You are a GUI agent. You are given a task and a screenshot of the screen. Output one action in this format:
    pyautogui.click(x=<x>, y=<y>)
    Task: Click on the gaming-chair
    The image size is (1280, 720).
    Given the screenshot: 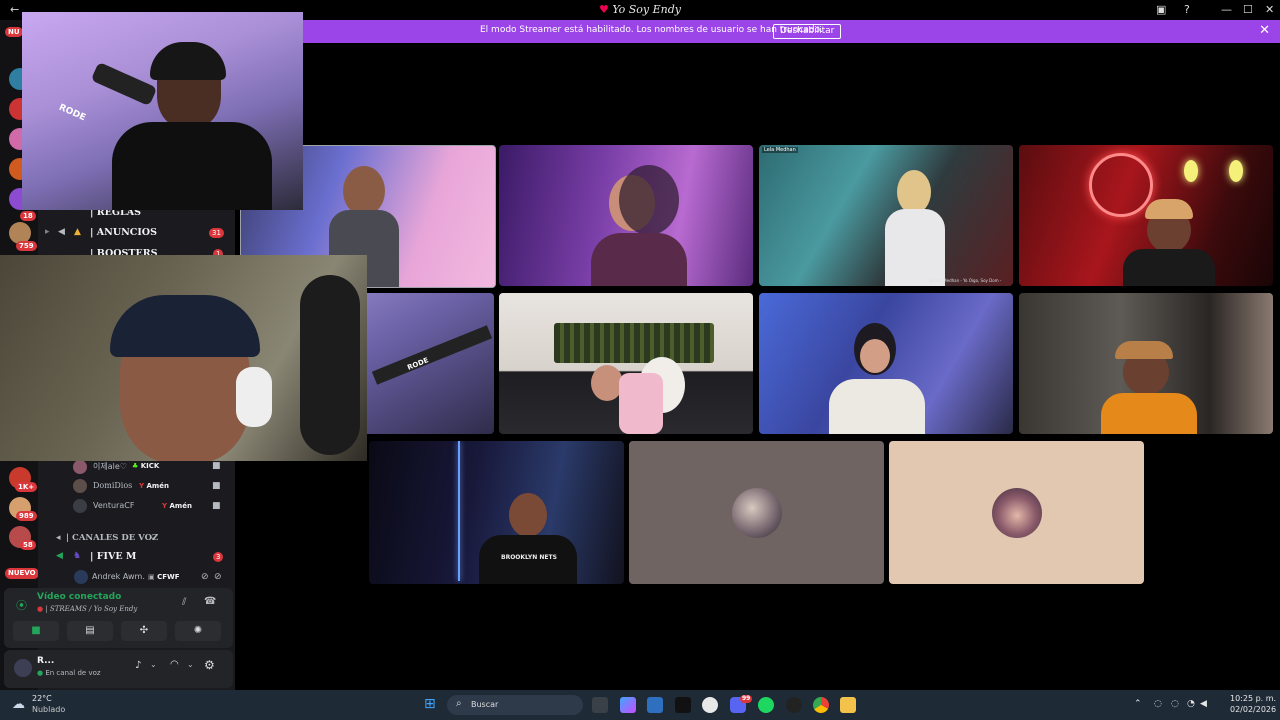 What is the action you would take?
    pyautogui.click(x=641, y=403)
    